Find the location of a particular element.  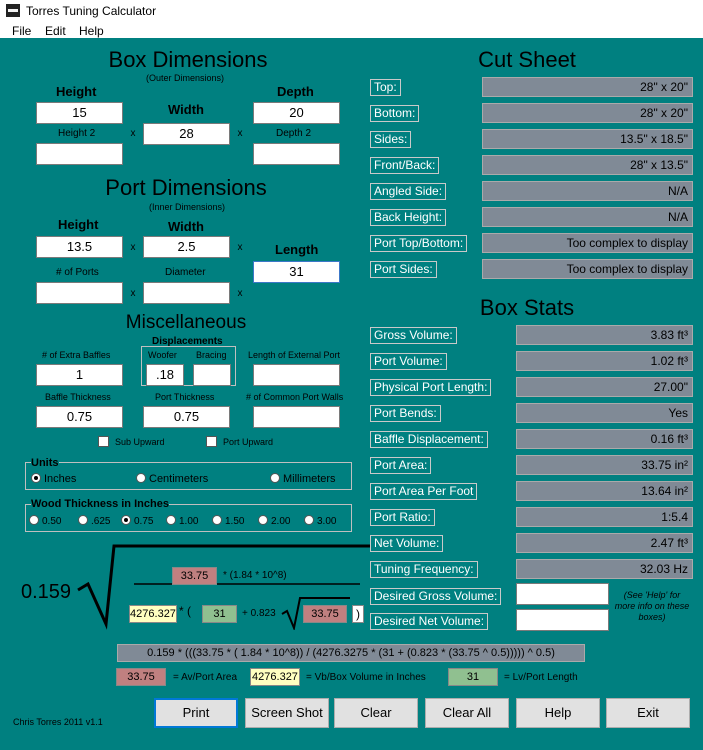

external-port-label: Length of External Port is located at coordinates (294, 355).